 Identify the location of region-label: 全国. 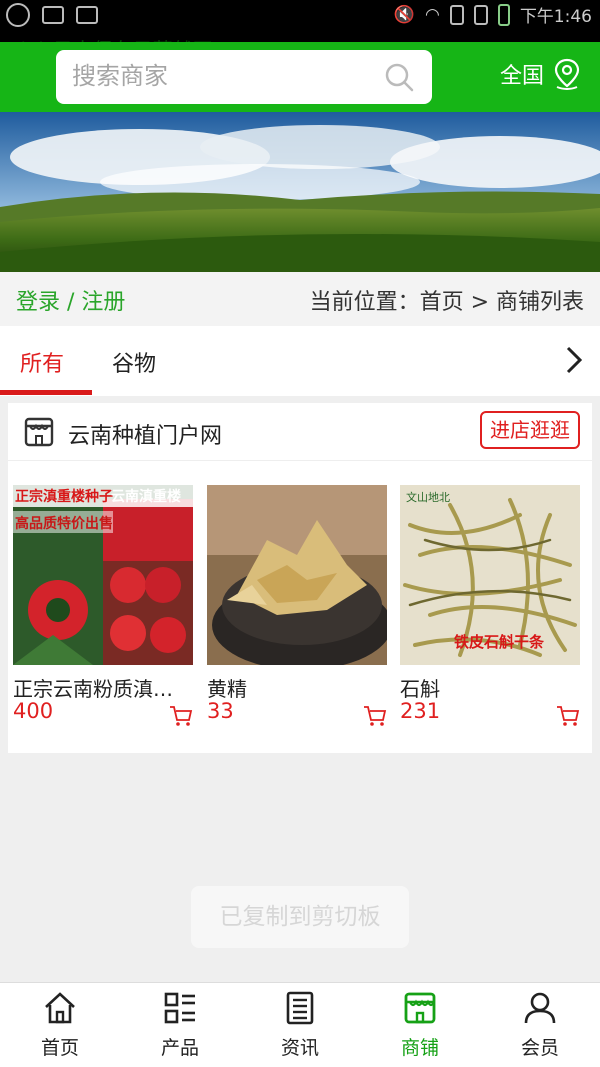
(521, 76).